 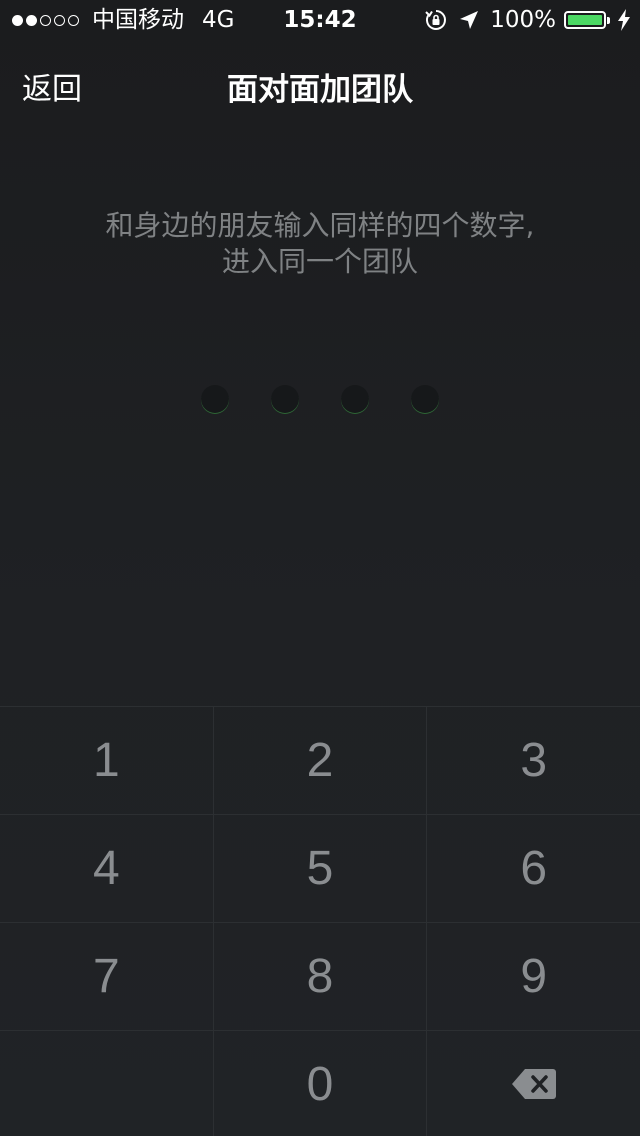 I want to click on key-3: 3, so click(x=533, y=760).